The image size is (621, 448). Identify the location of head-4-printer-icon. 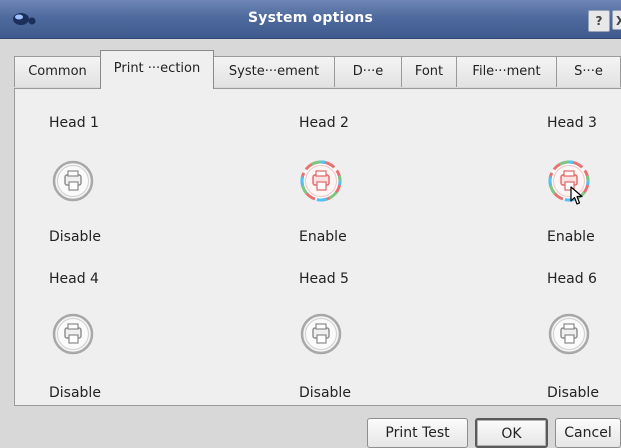
(73, 334).